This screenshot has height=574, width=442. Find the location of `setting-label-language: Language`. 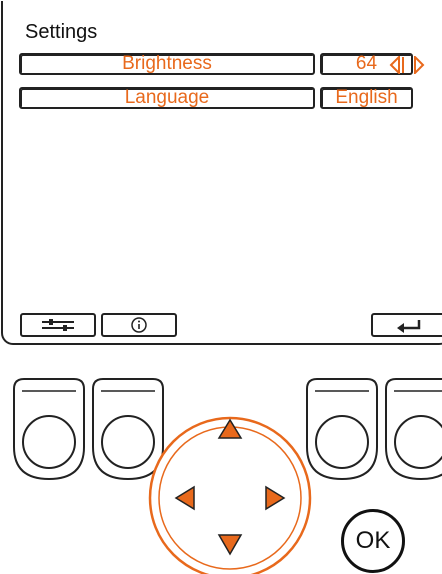

setting-label-language: Language is located at coordinates (167, 98).